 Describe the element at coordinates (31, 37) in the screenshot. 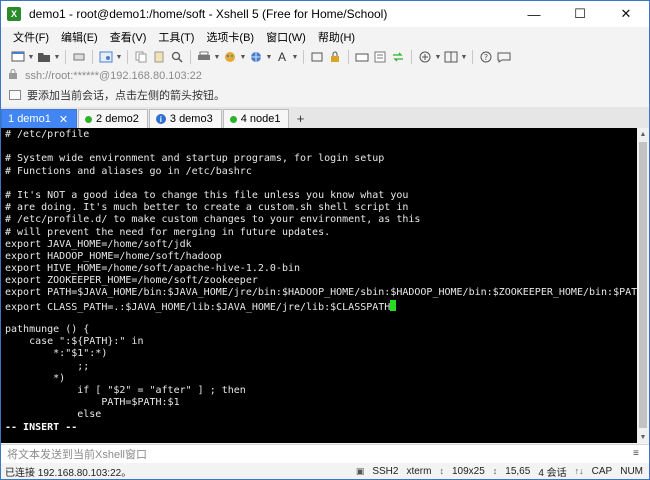

I see `menu-file: 文件(F)` at that location.